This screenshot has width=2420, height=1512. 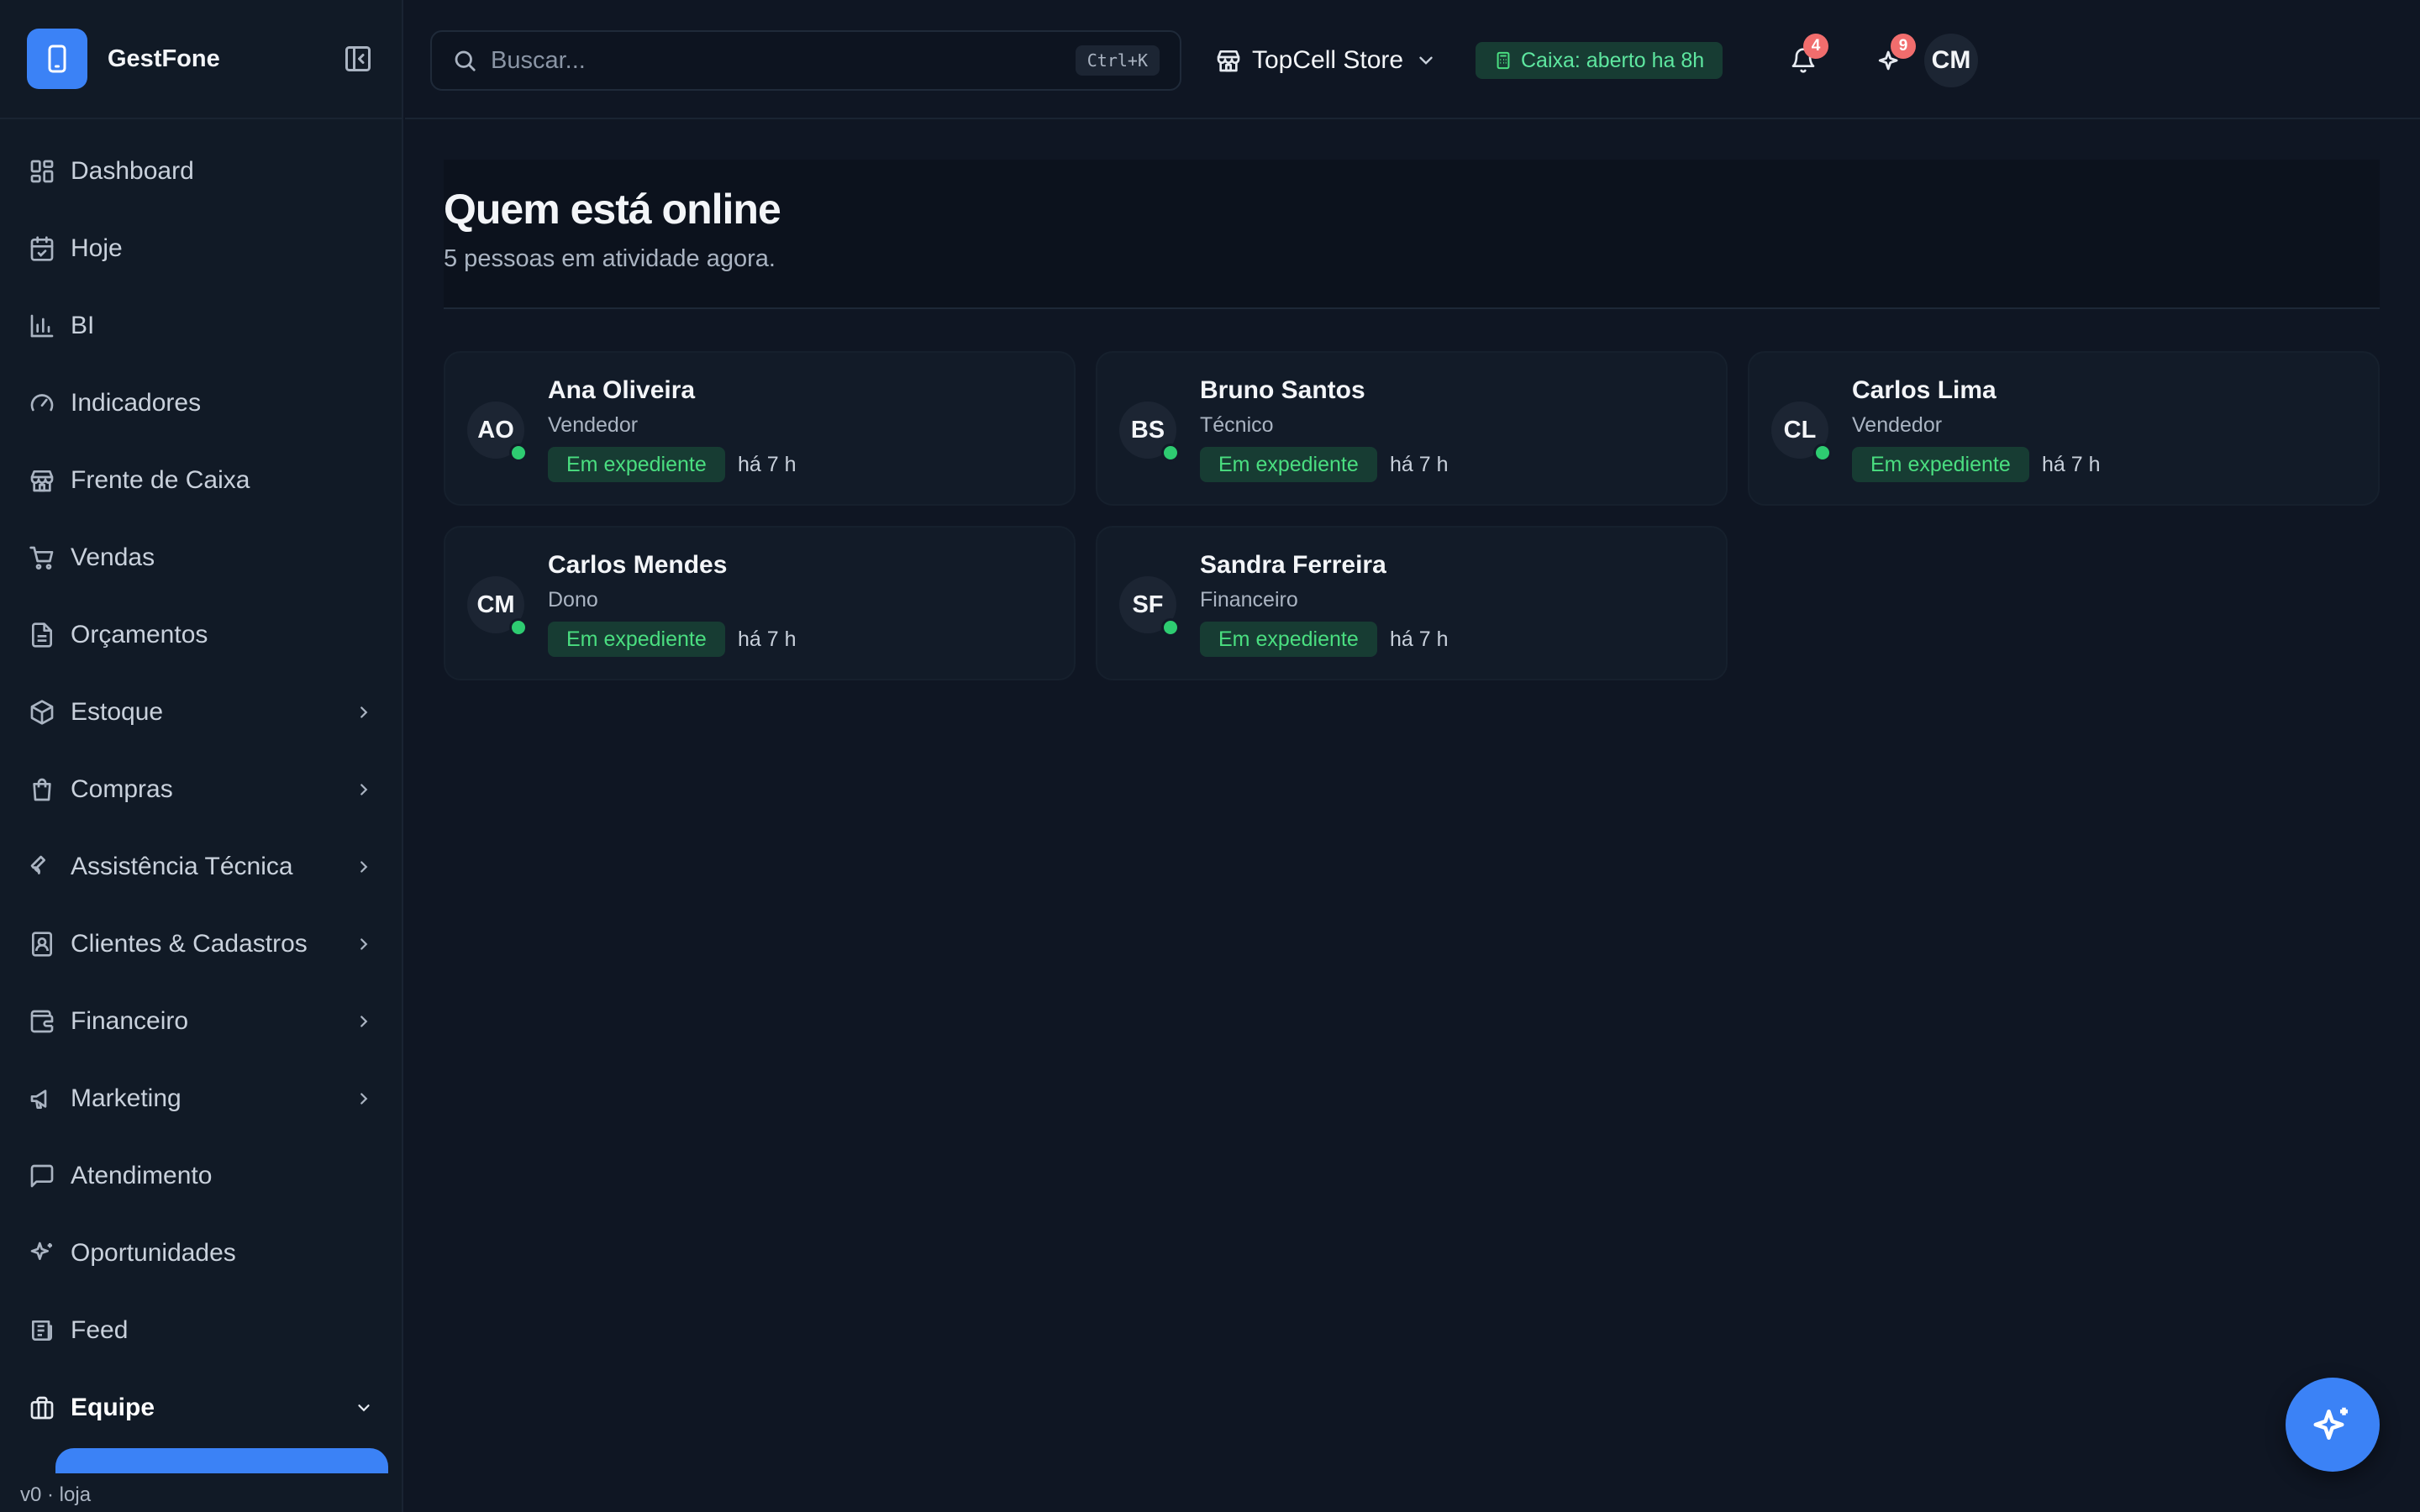 What do you see at coordinates (113, 557) in the screenshot?
I see `sidebar-item-label: Vendas` at bounding box center [113, 557].